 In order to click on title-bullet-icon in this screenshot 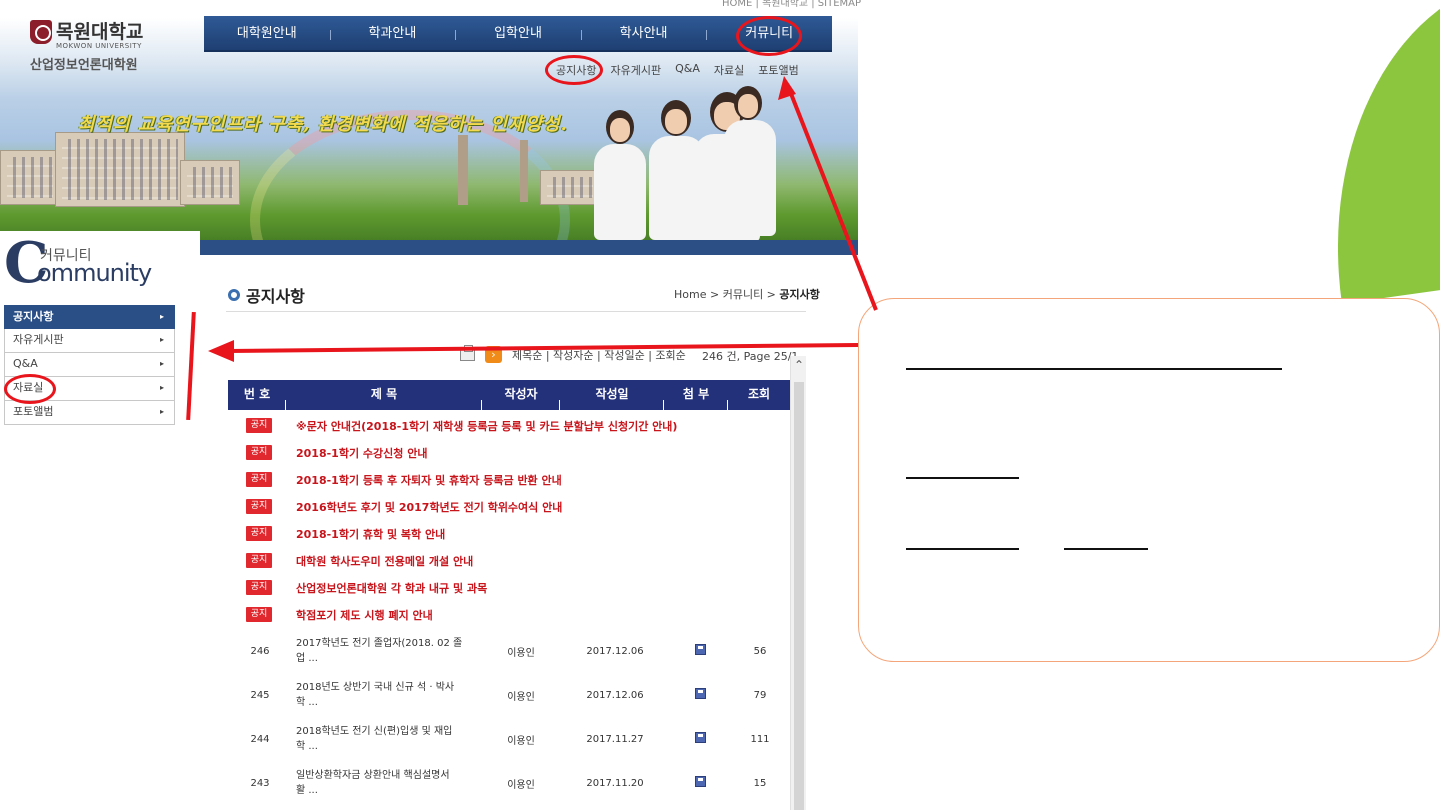, I will do `click(234, 295)`.